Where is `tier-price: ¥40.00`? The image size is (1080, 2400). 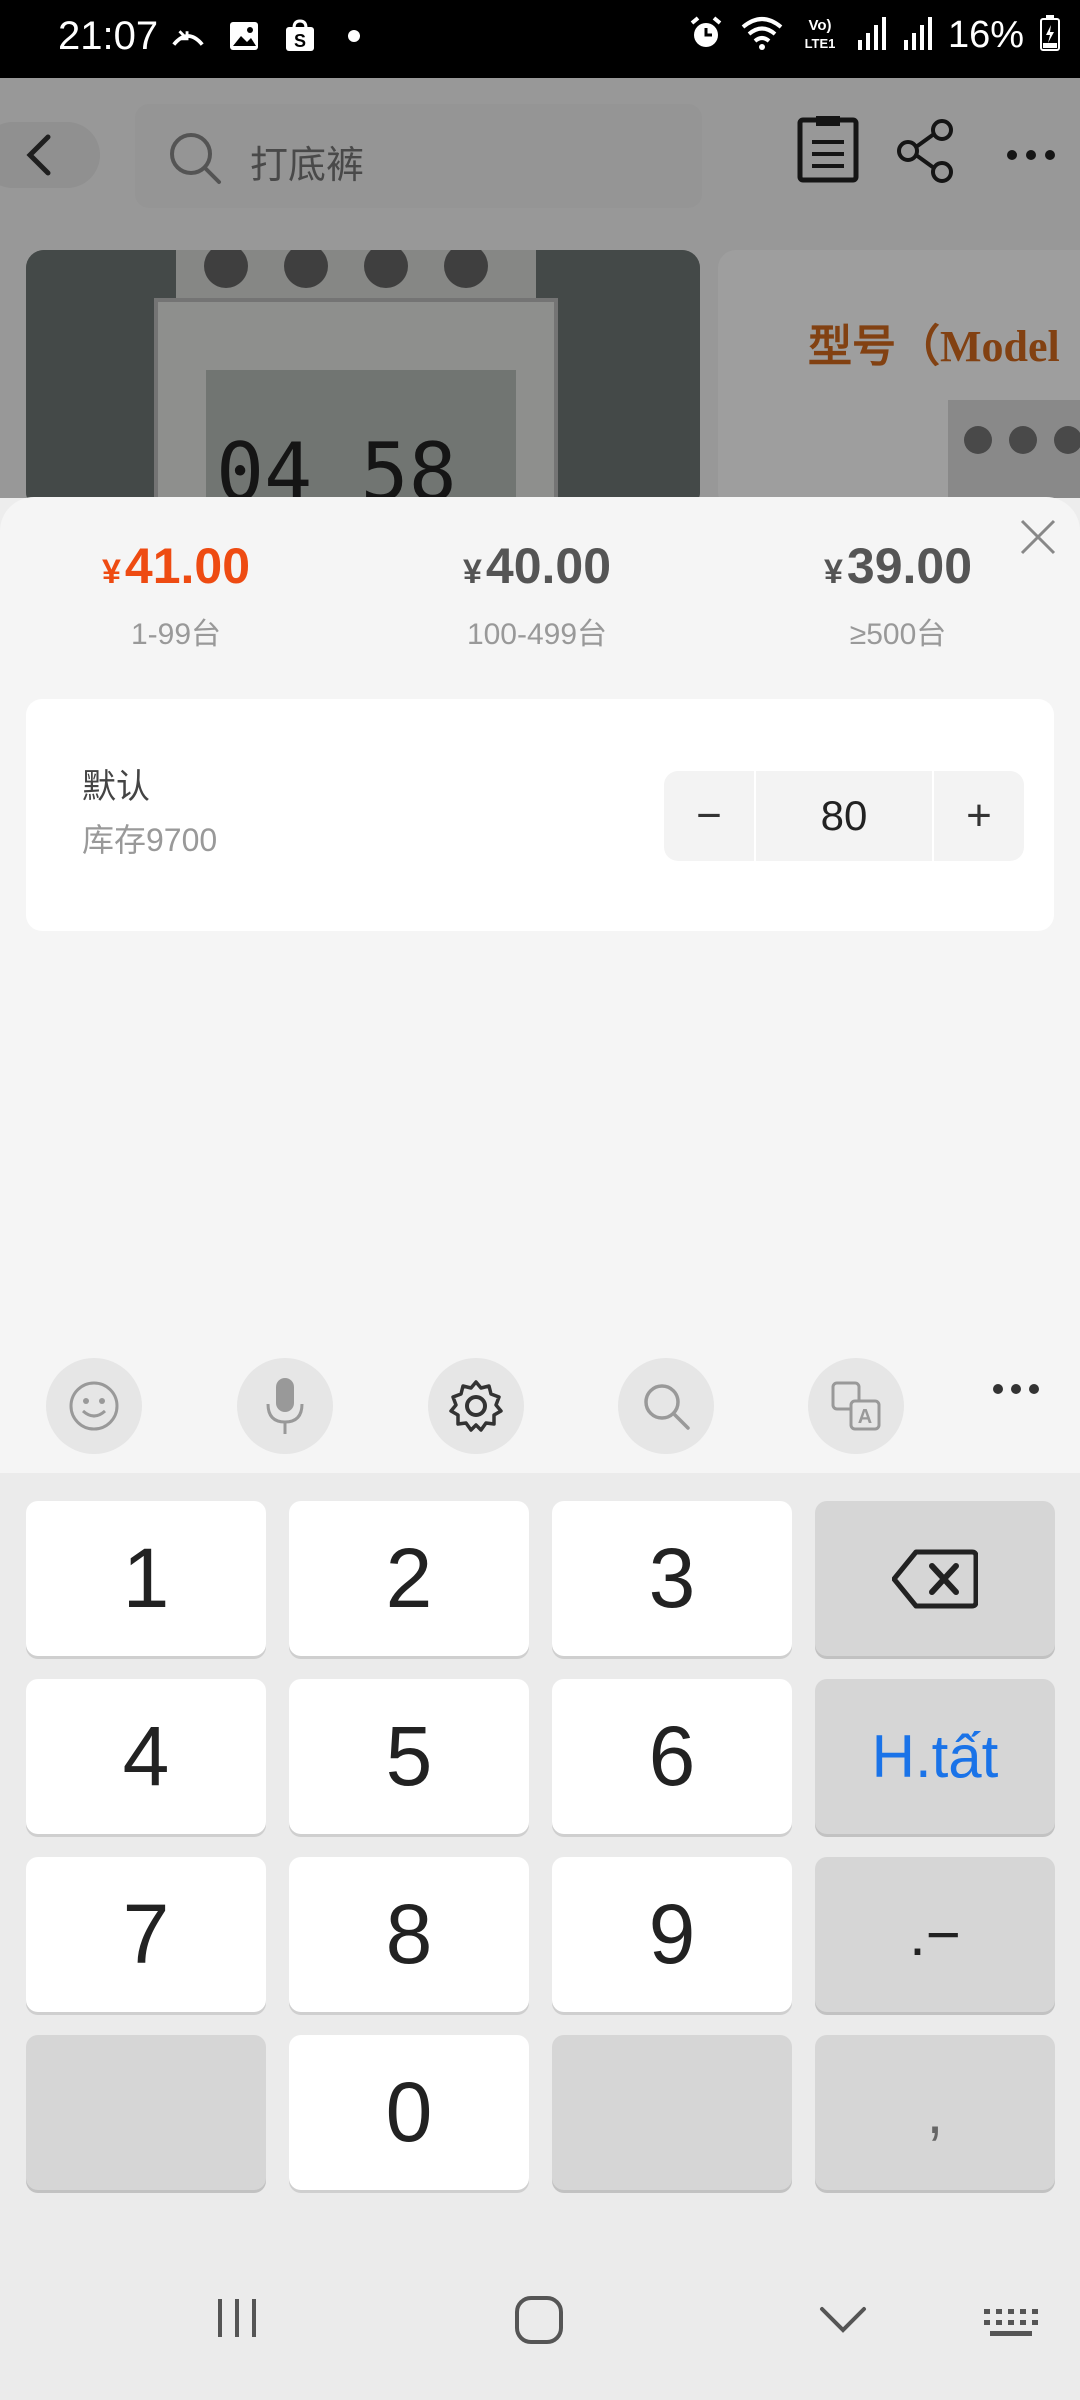
tier-price: ¥40.00 is located at coordinates (537, 566).